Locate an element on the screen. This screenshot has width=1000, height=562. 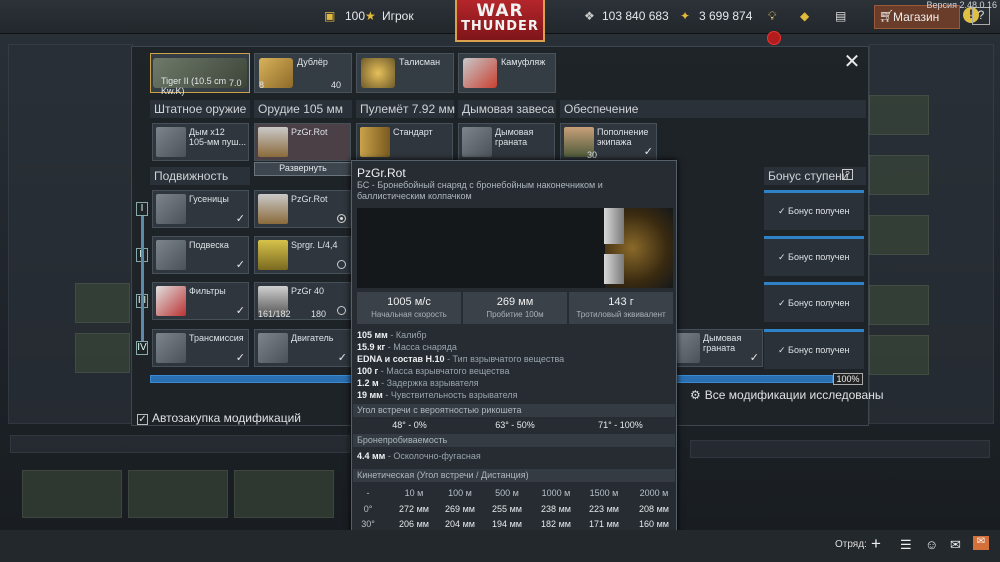
header-mobility: Подвижность is located at coordinates (200, 176).